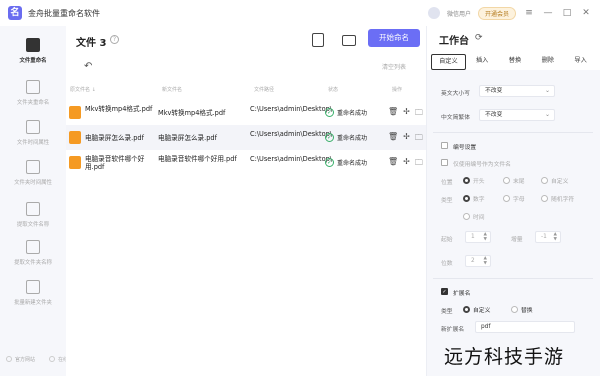  What do you see at coordinates (349, 40) in the screenshot?
I see `add-folder-icon` at bounding box center [349, 40].